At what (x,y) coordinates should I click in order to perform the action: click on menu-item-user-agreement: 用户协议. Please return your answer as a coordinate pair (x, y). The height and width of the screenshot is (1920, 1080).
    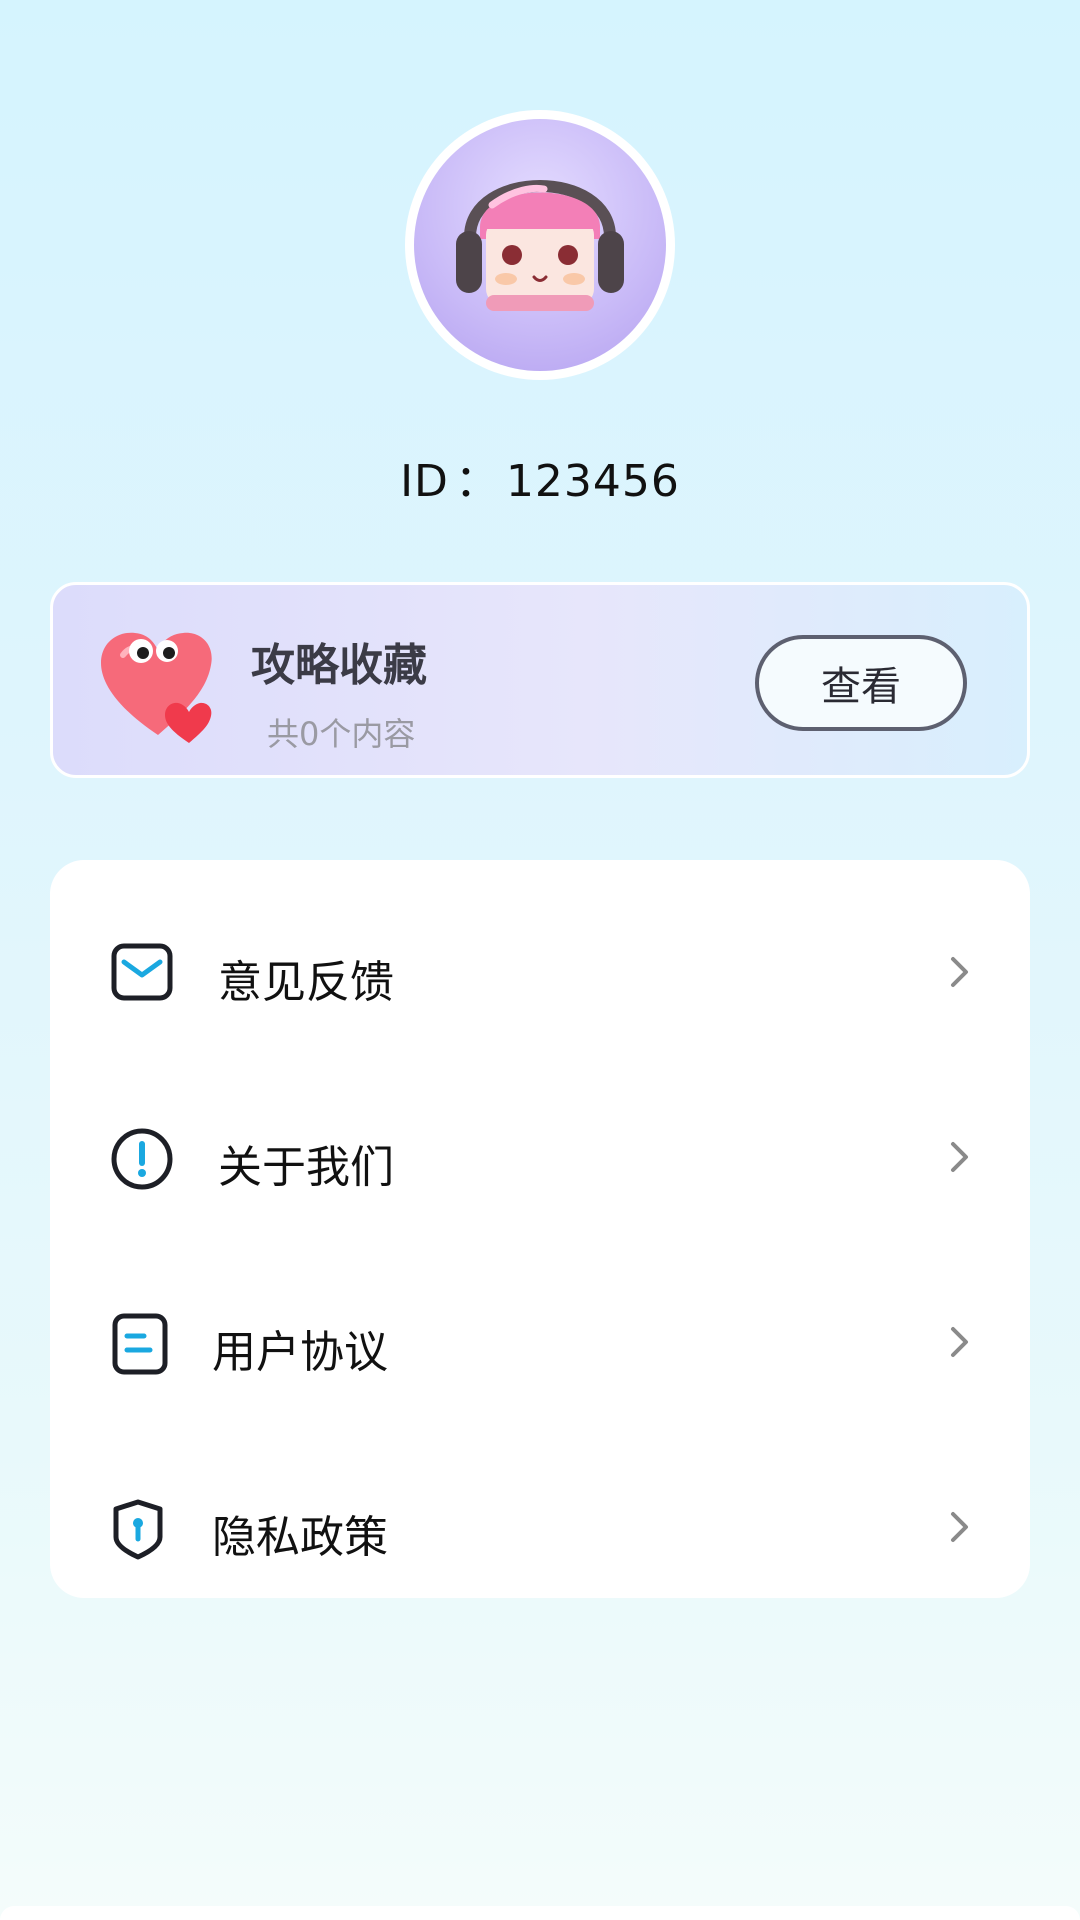
    Looking at the image, I should click on (540, 1342).